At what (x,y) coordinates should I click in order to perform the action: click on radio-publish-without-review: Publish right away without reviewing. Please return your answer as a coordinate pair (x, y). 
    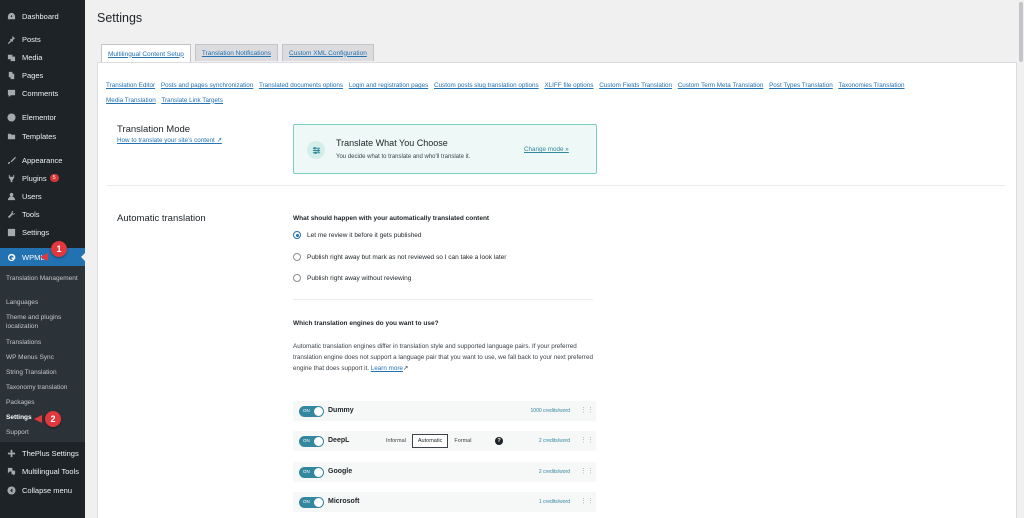
    Looking at the image, I should click on (352, 278).